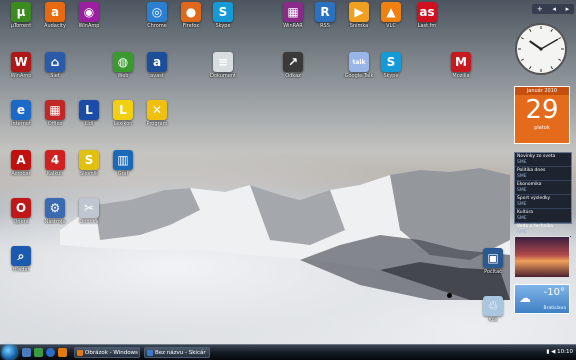  I want to click on sidebar-controls: + ◂ ▸, so click(553, 9).